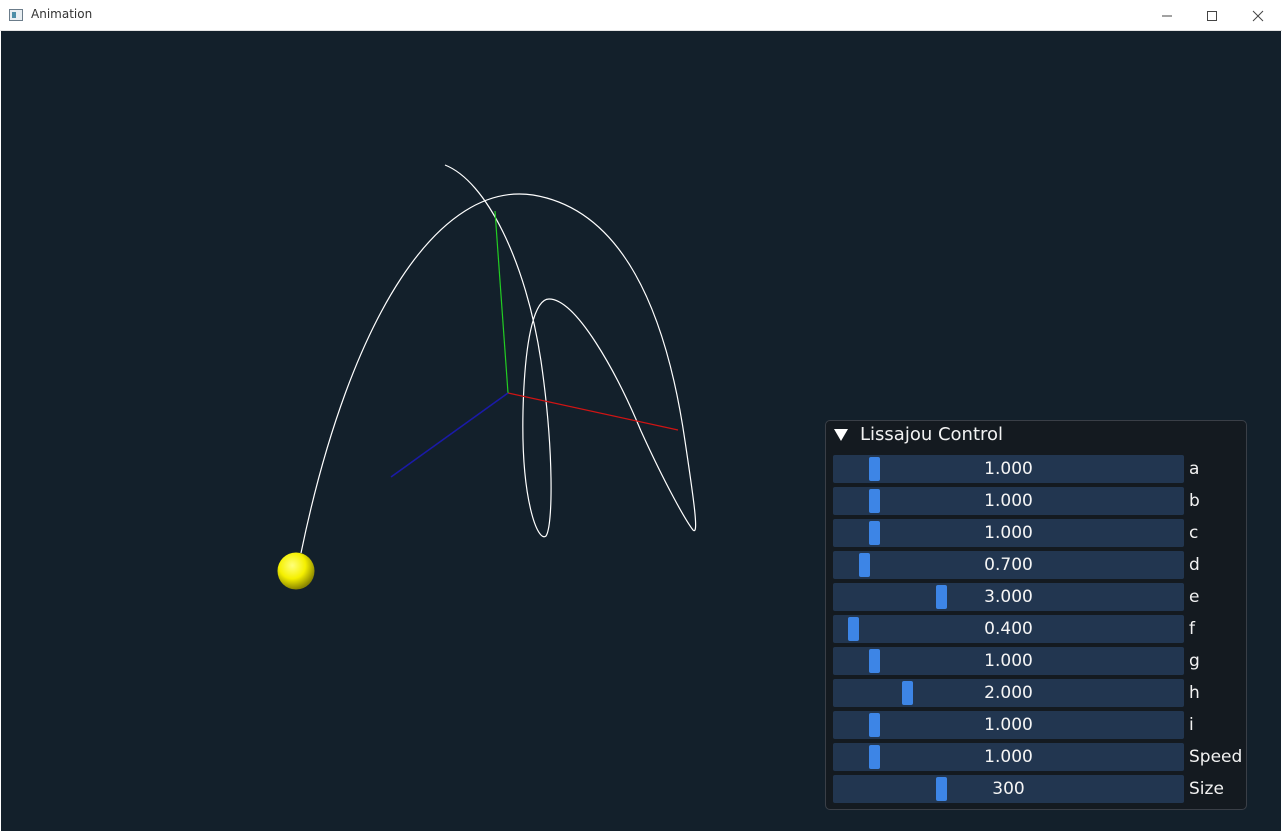 The width and height of the screenshot is (1282, 832). I want to click on slider-row: 1.000 a, so click(1038, 469).